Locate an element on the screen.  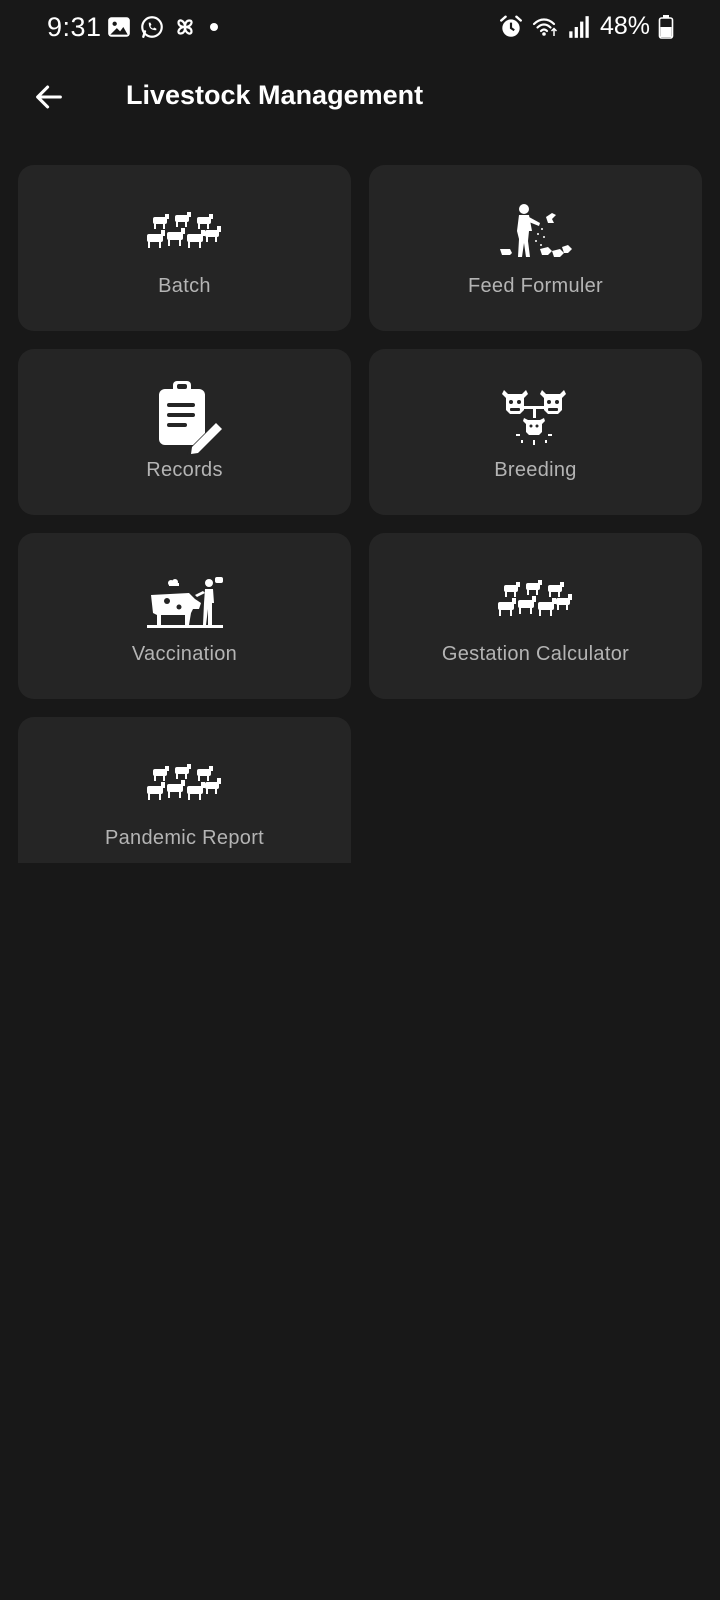
status-right: 48% is located at coordinates (586, 26).